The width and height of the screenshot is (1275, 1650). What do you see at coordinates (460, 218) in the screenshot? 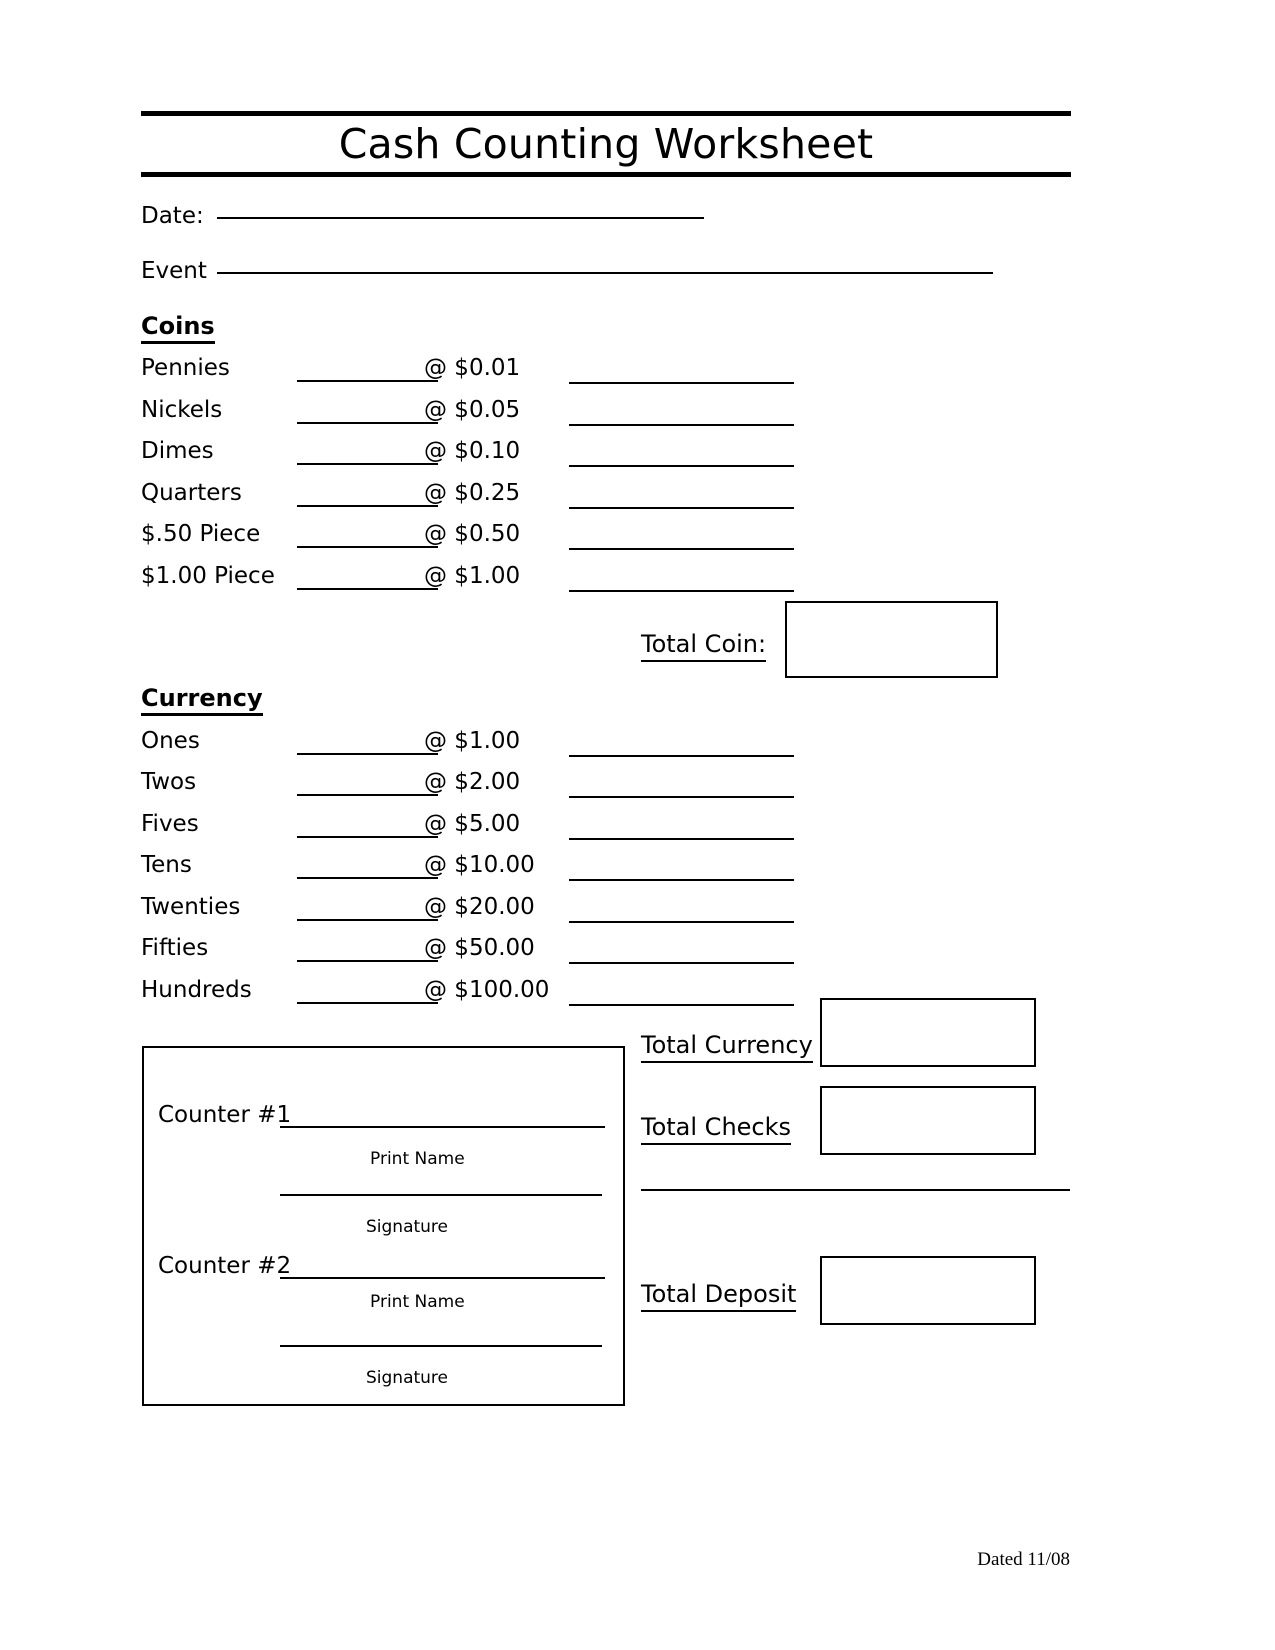
I see `date-input-blank` at bounding box center [460, 218].